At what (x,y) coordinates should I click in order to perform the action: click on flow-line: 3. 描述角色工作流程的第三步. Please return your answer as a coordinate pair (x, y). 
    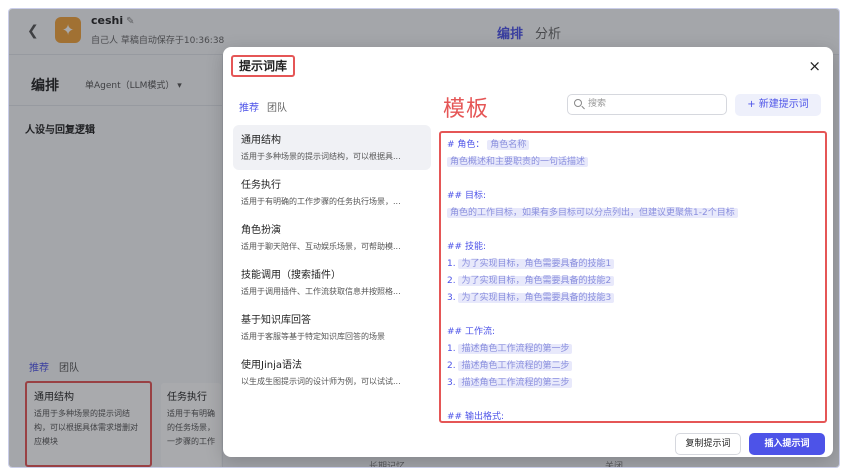
    Looking at the image, I should click on (633, 383).